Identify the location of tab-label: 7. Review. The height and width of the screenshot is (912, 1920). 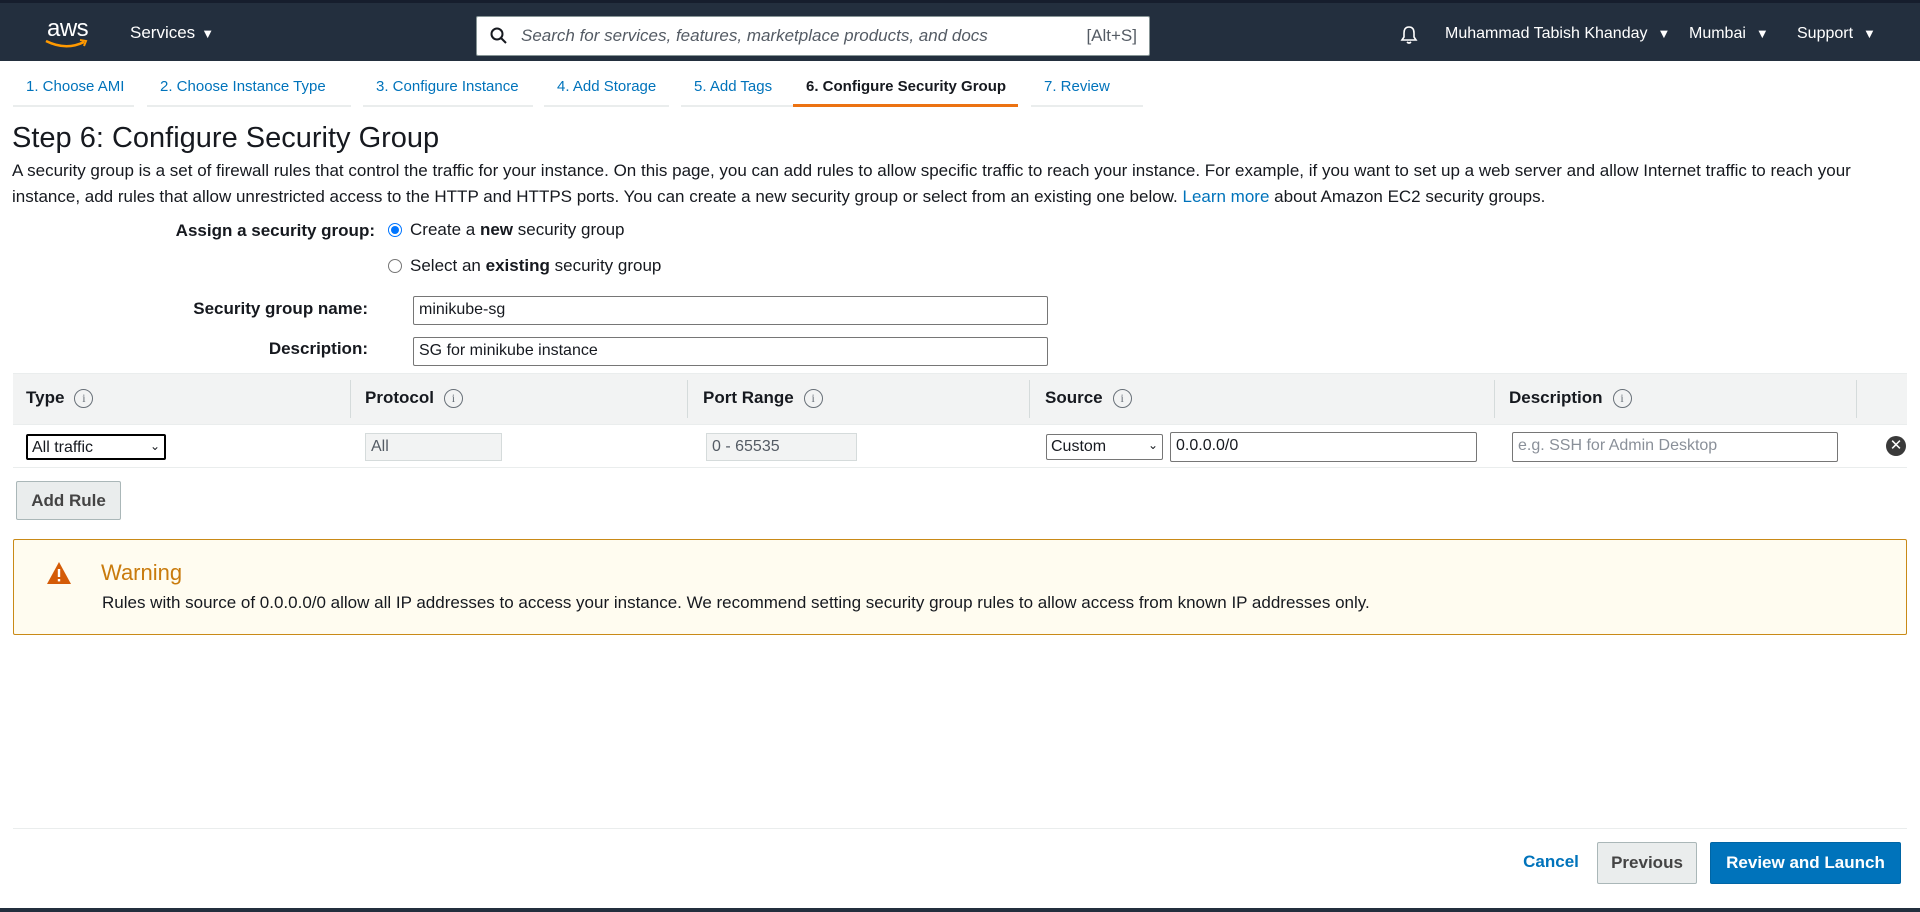
(1077, 86).